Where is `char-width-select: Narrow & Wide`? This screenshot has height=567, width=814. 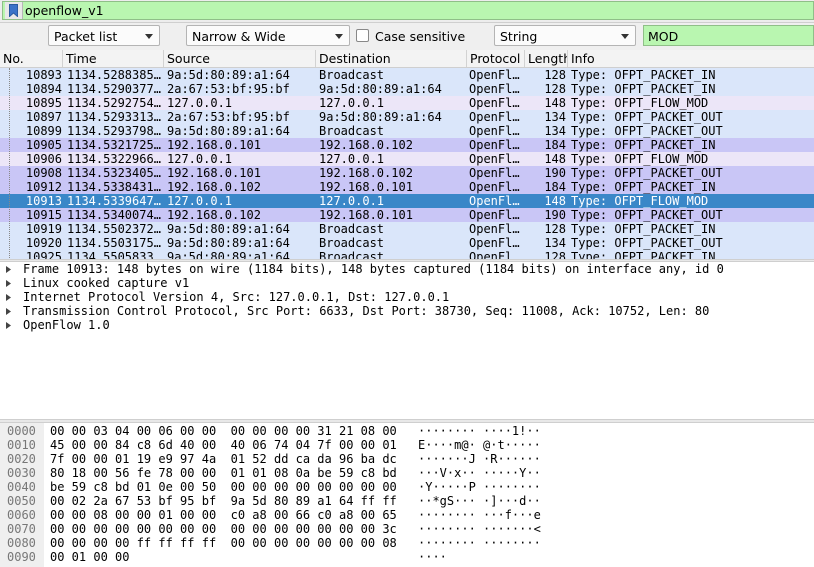
char-width-select: Narrow & Wide is located at coordinates (268, 35).